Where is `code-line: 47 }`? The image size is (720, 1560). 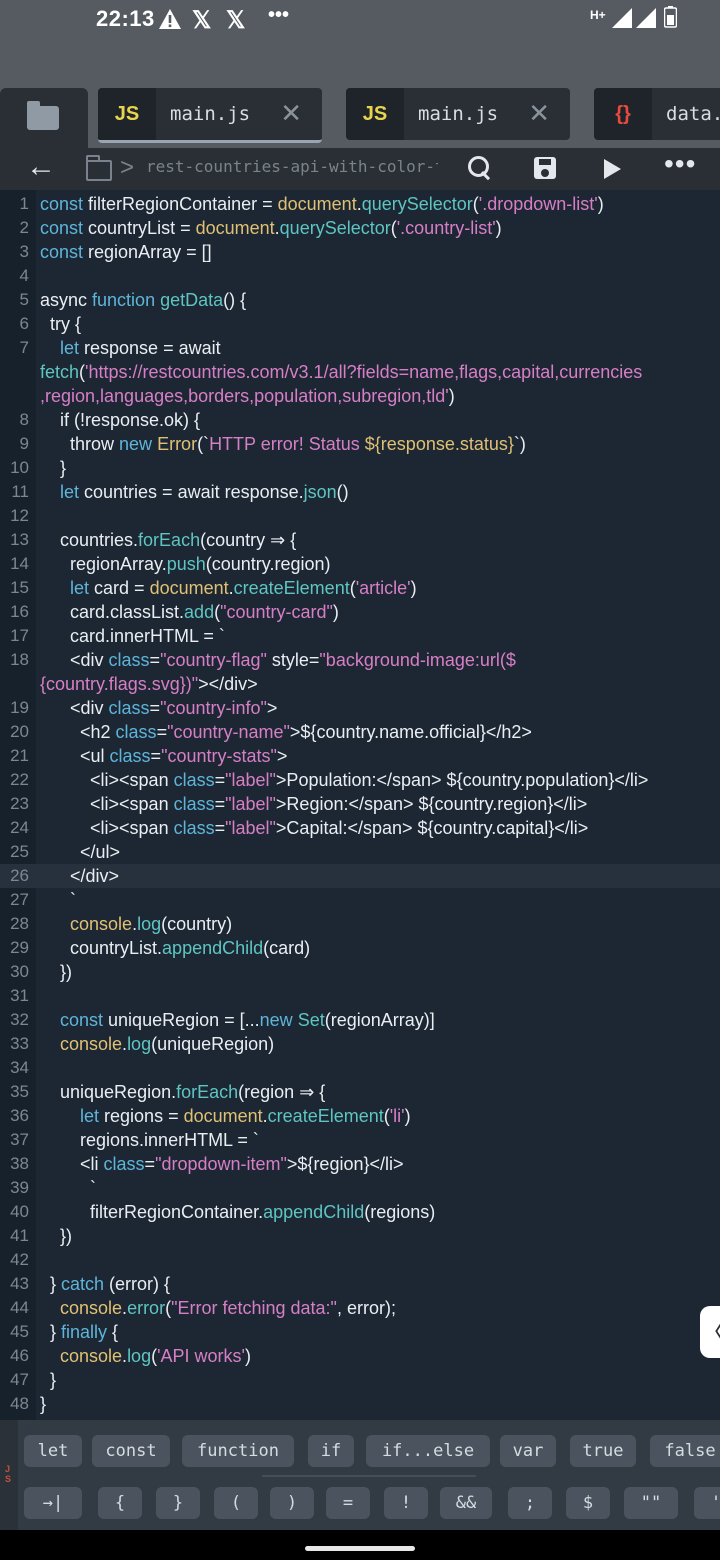
code-line: 47 } is located at coordinates (360, 1380).